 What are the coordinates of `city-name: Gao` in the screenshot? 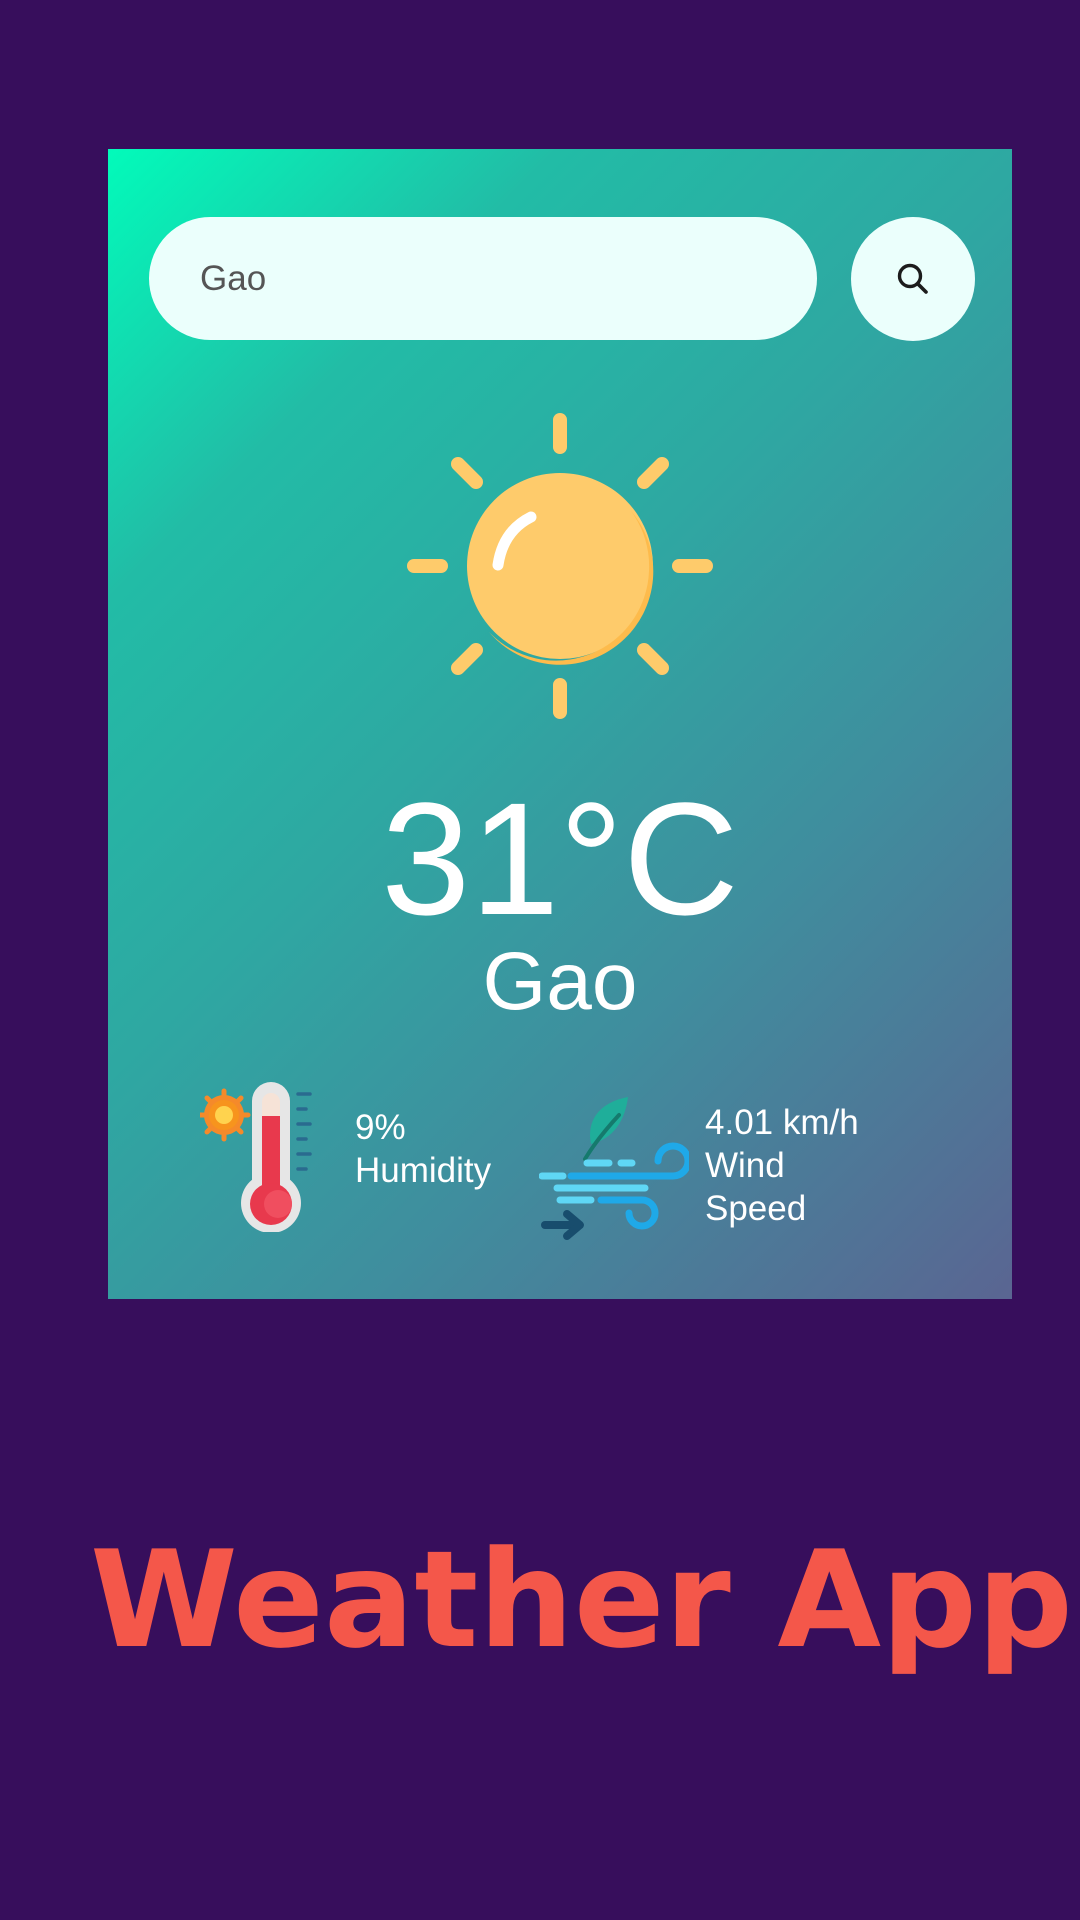 It's located at (560, 981).